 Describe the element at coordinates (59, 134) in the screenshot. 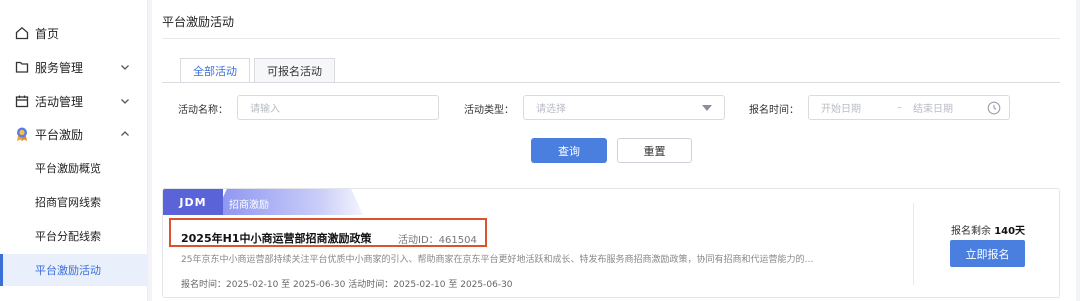

I see `sidebar-item-label: 平台激励` at that location.